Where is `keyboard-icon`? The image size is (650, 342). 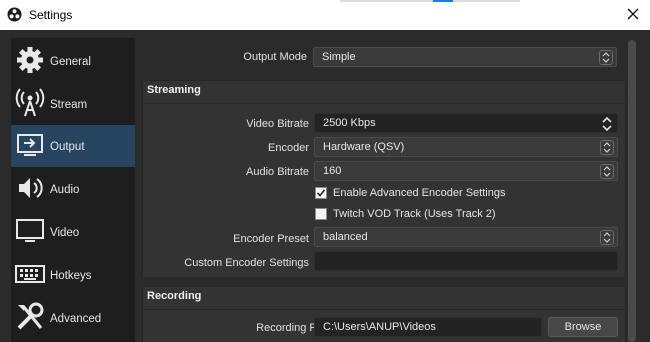 keyboard-icon is located at coordinates (30, 274).